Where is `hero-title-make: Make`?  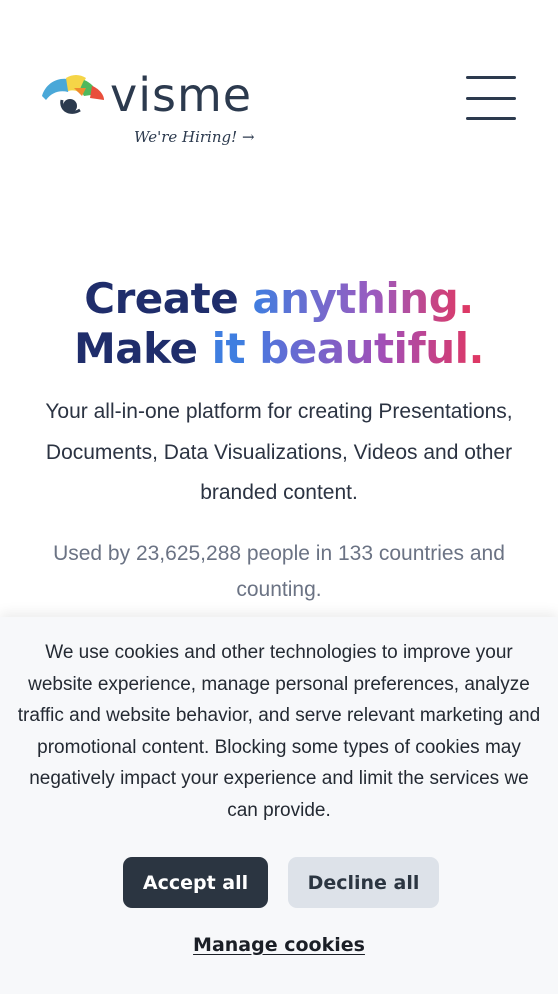 hero-title-make: Make is located at coordinates (143, 348).